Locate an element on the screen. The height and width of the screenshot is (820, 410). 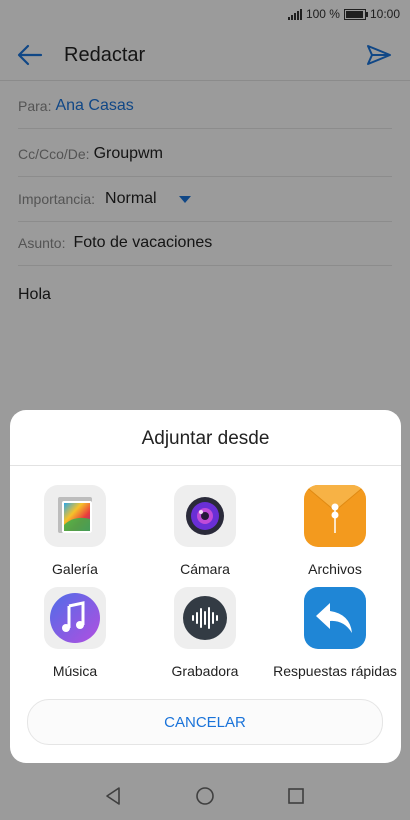
files-icon is located at coordinates (335, 516).